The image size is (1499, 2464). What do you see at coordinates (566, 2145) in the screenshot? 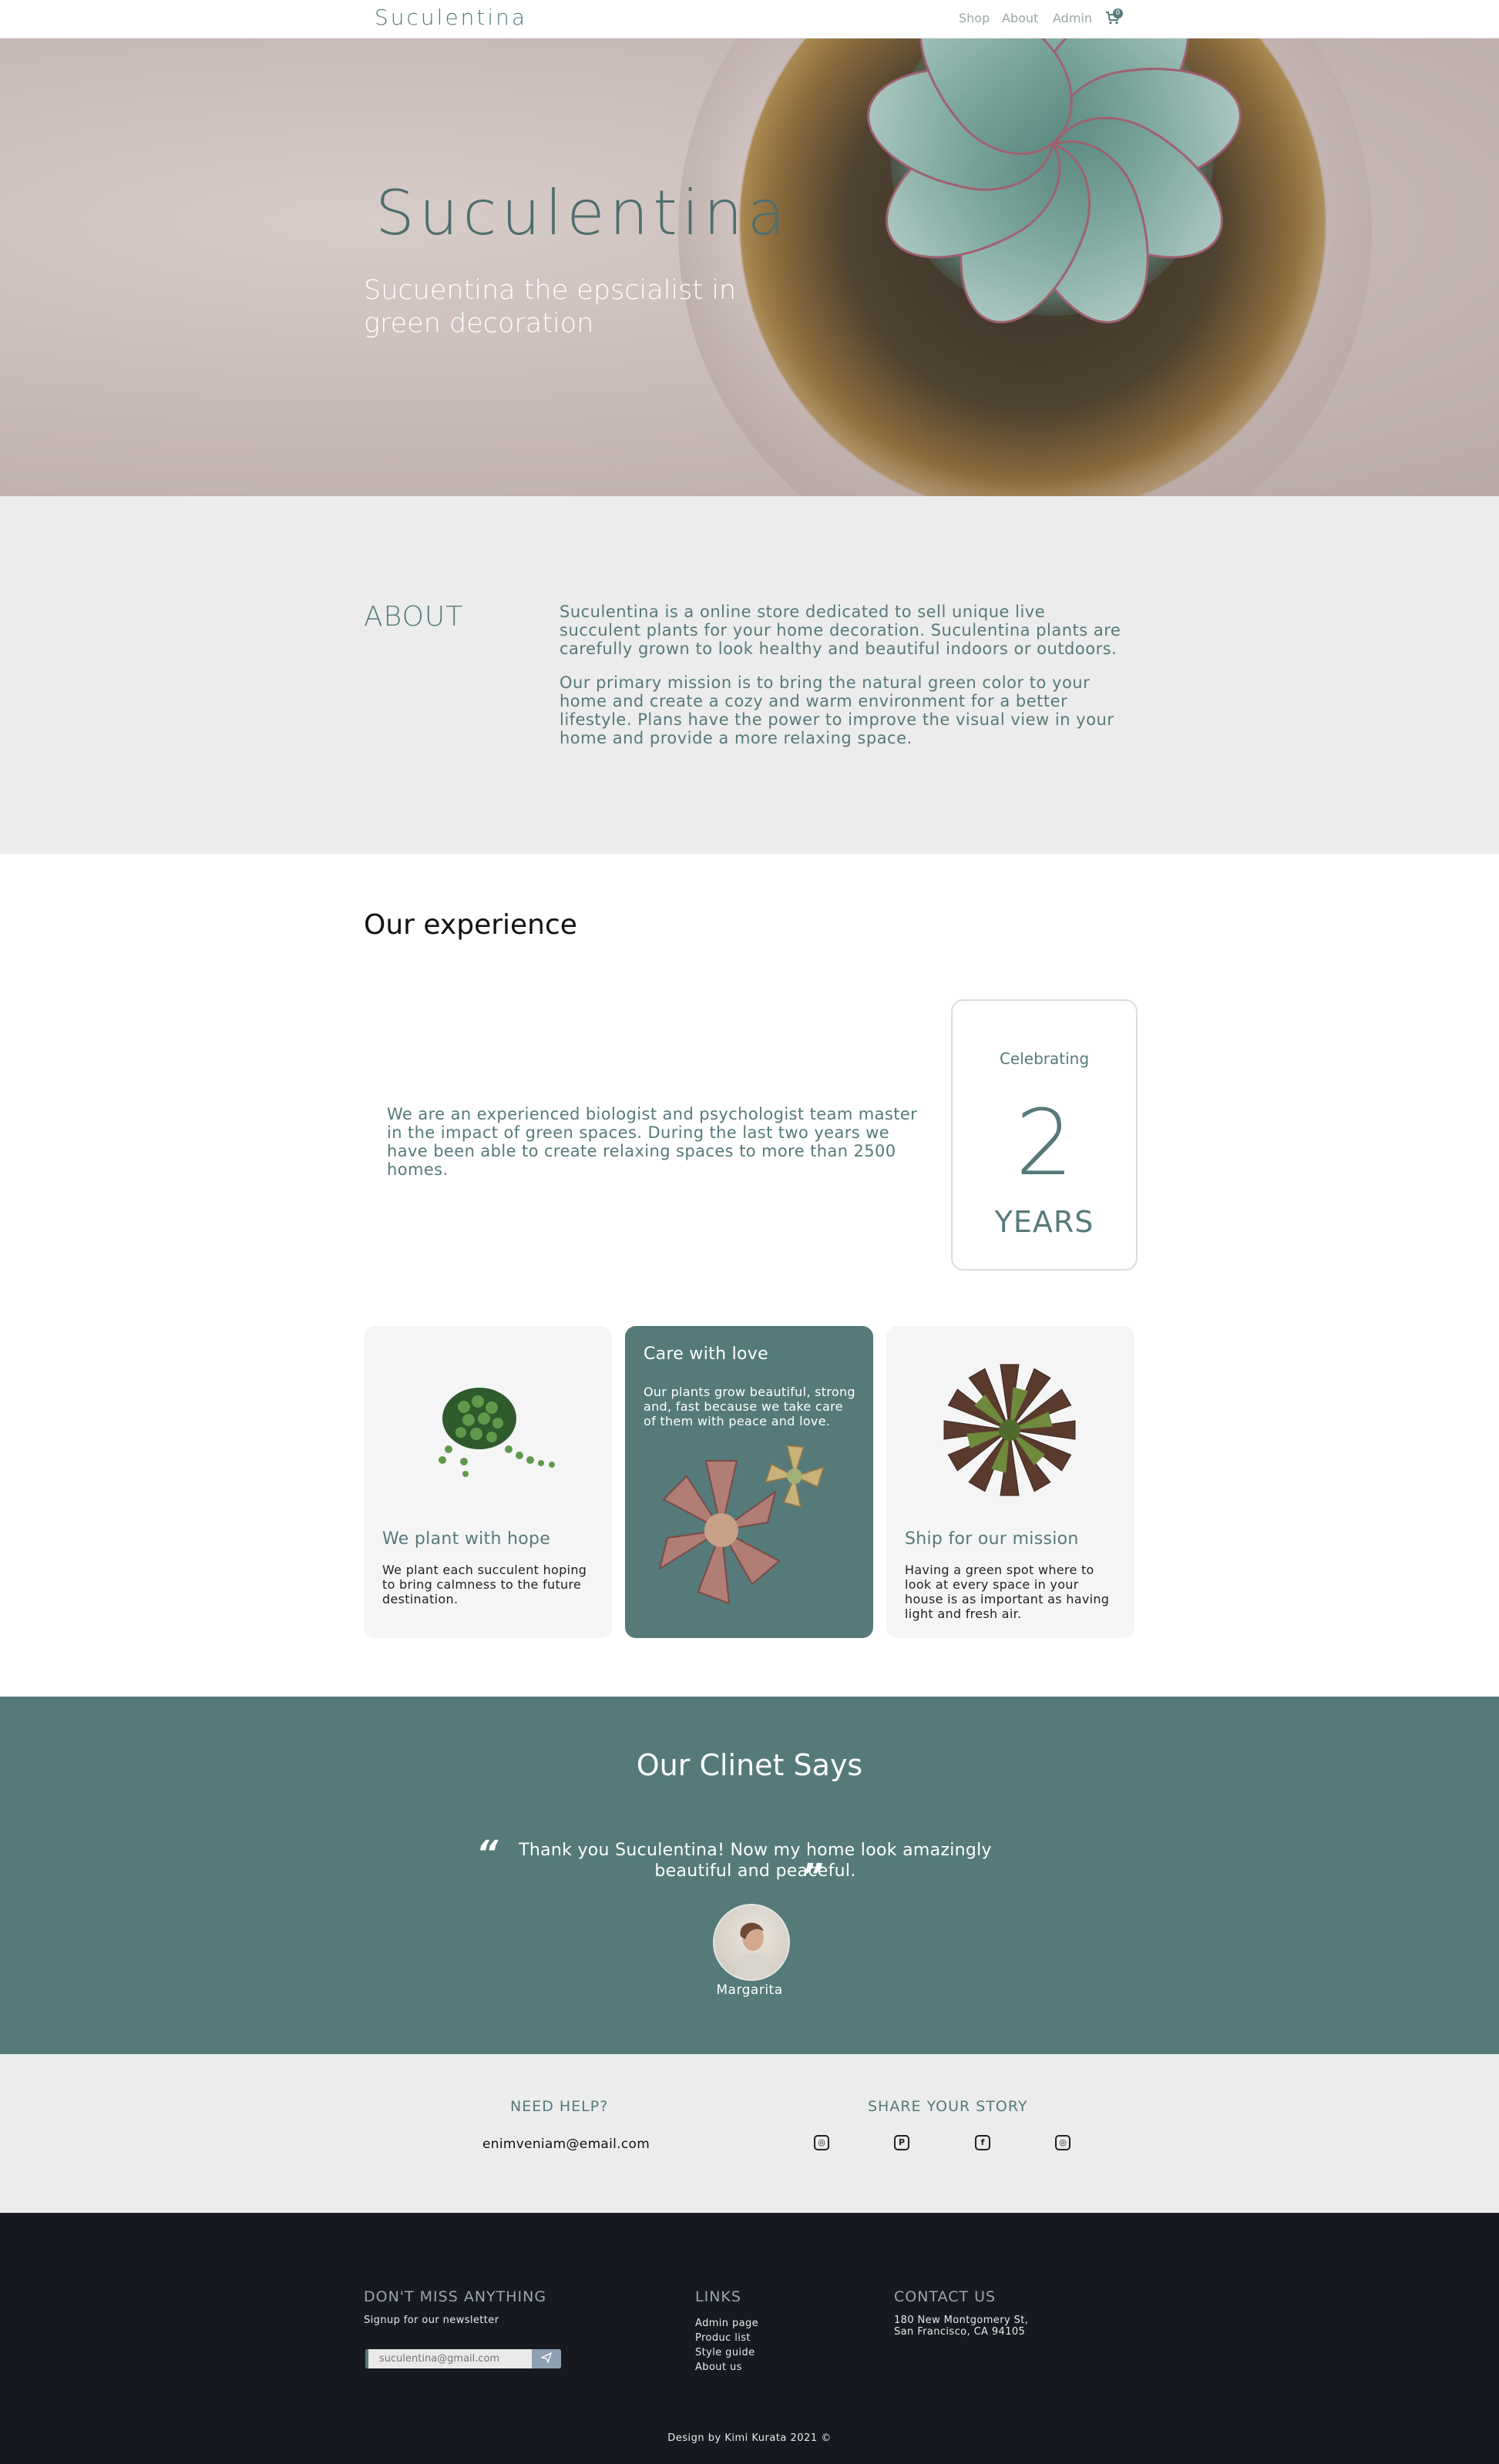
I see `help-email-link: enimveniam@email.com` at bounding box center [566, 2145].